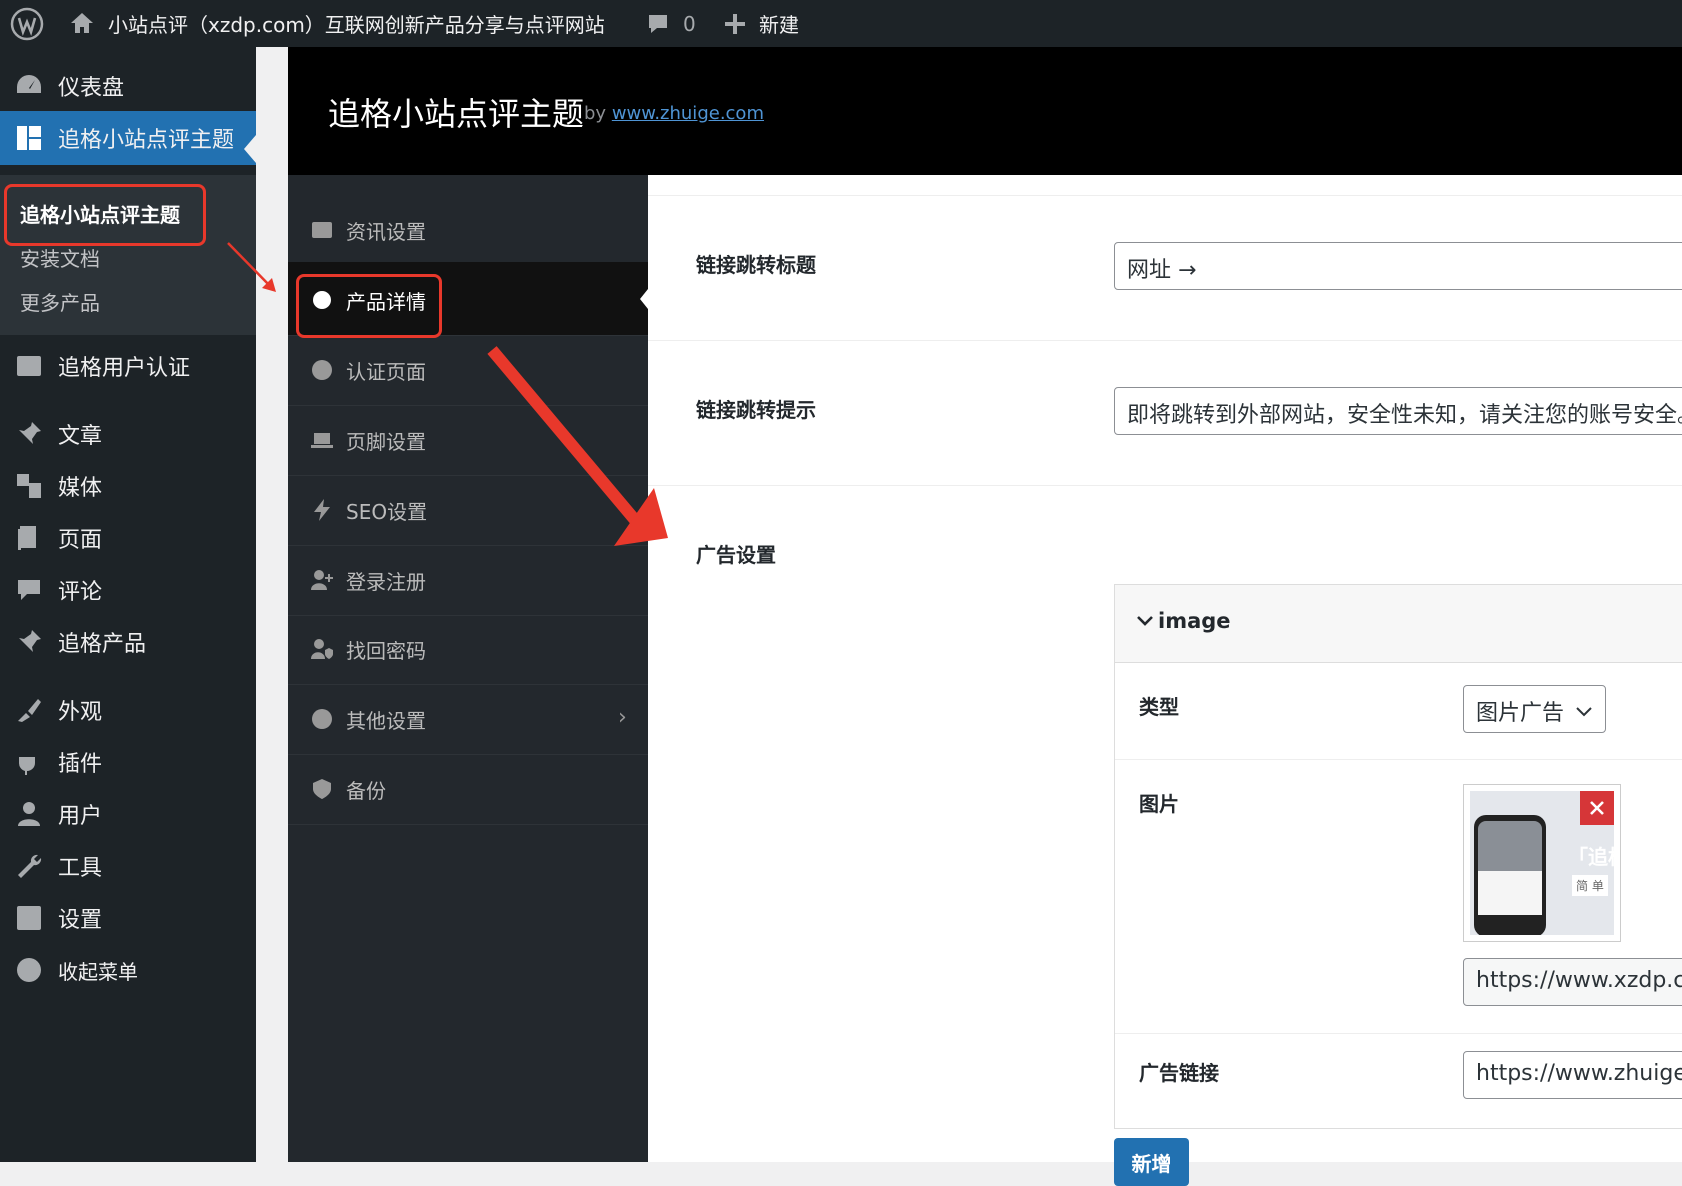 This screenshot has height=1186, width=1682. I want to click on annotation-arrows, so click(447, 394).